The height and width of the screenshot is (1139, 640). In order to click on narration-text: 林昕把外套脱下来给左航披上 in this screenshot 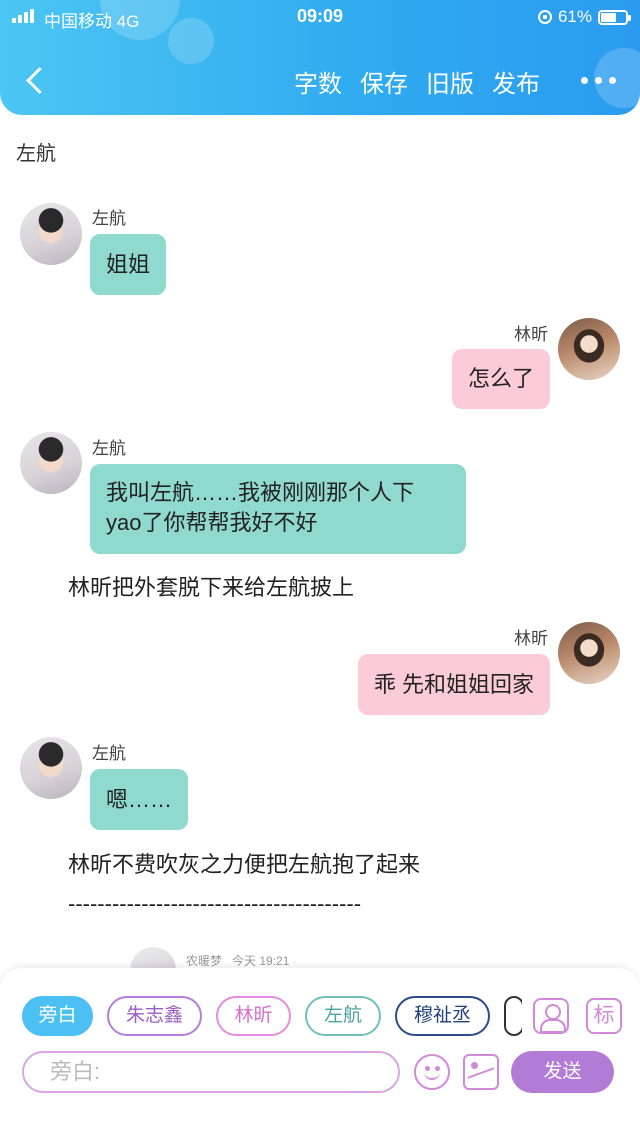, I will do `click(211, 587)`.